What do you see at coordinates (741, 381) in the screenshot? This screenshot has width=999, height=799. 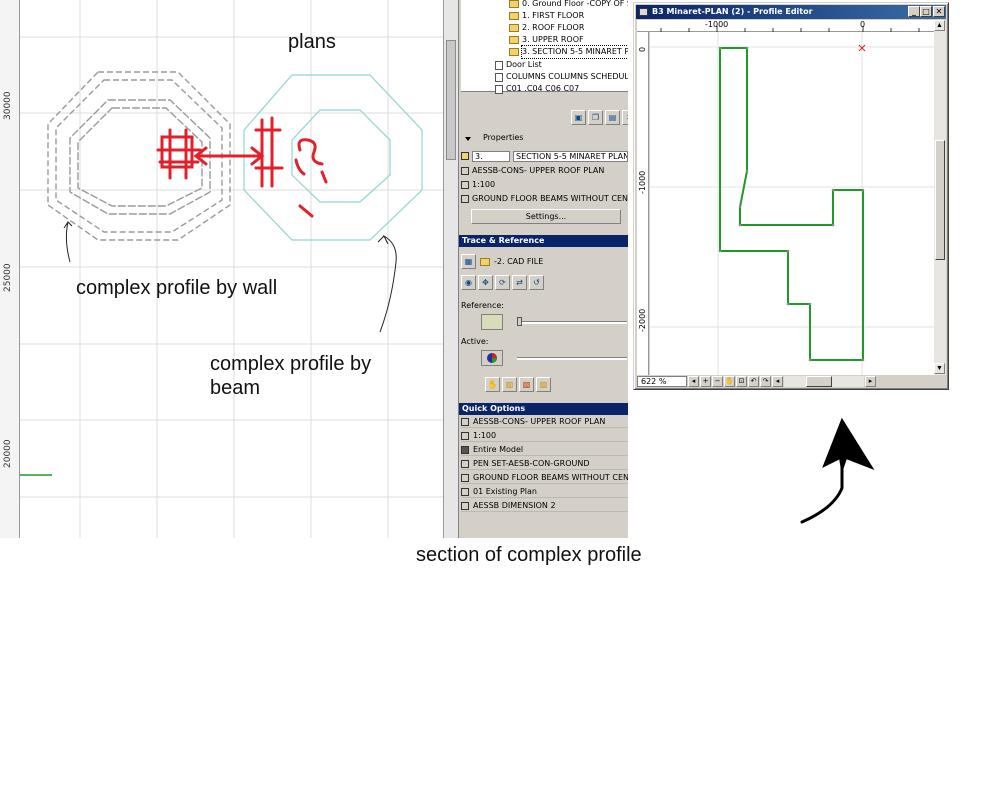 I see `fit-window-icon: ⊡` at bounding box center [741, 381].